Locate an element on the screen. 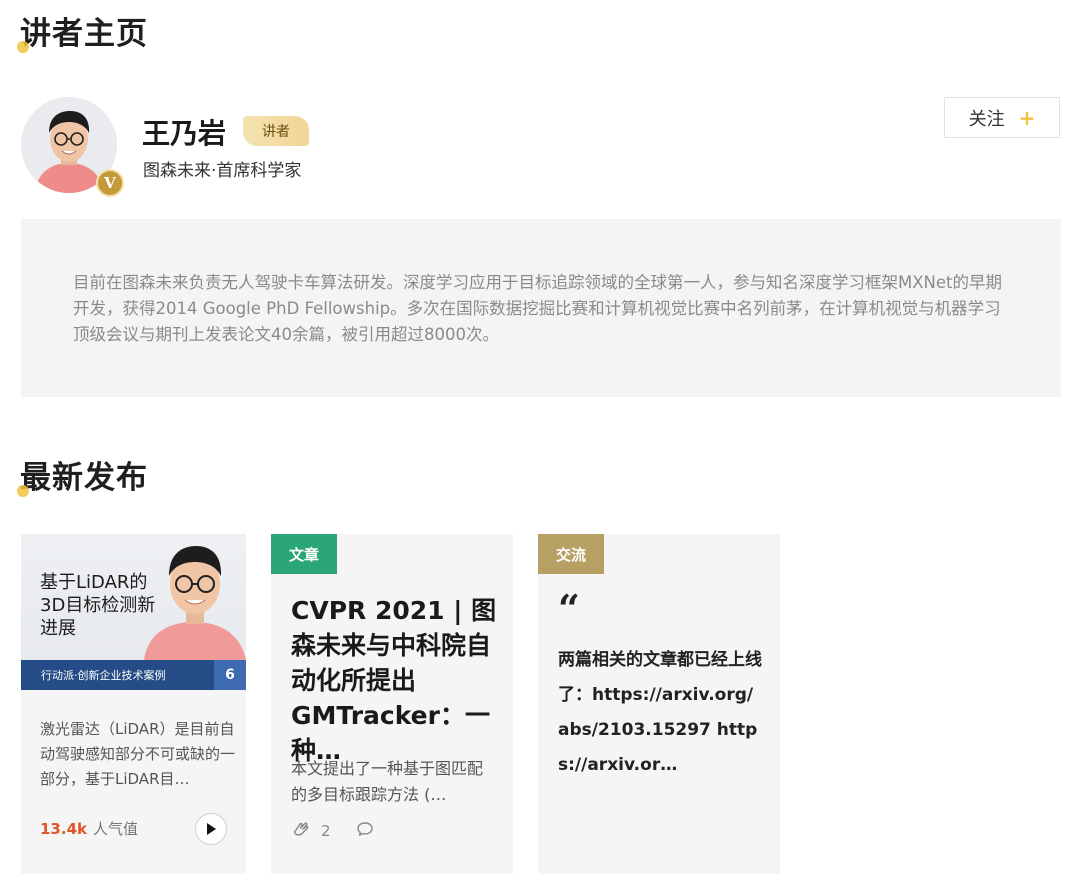 This screenshot has width=1080, height=892. clap-icon is located at coordinates (301, 829).